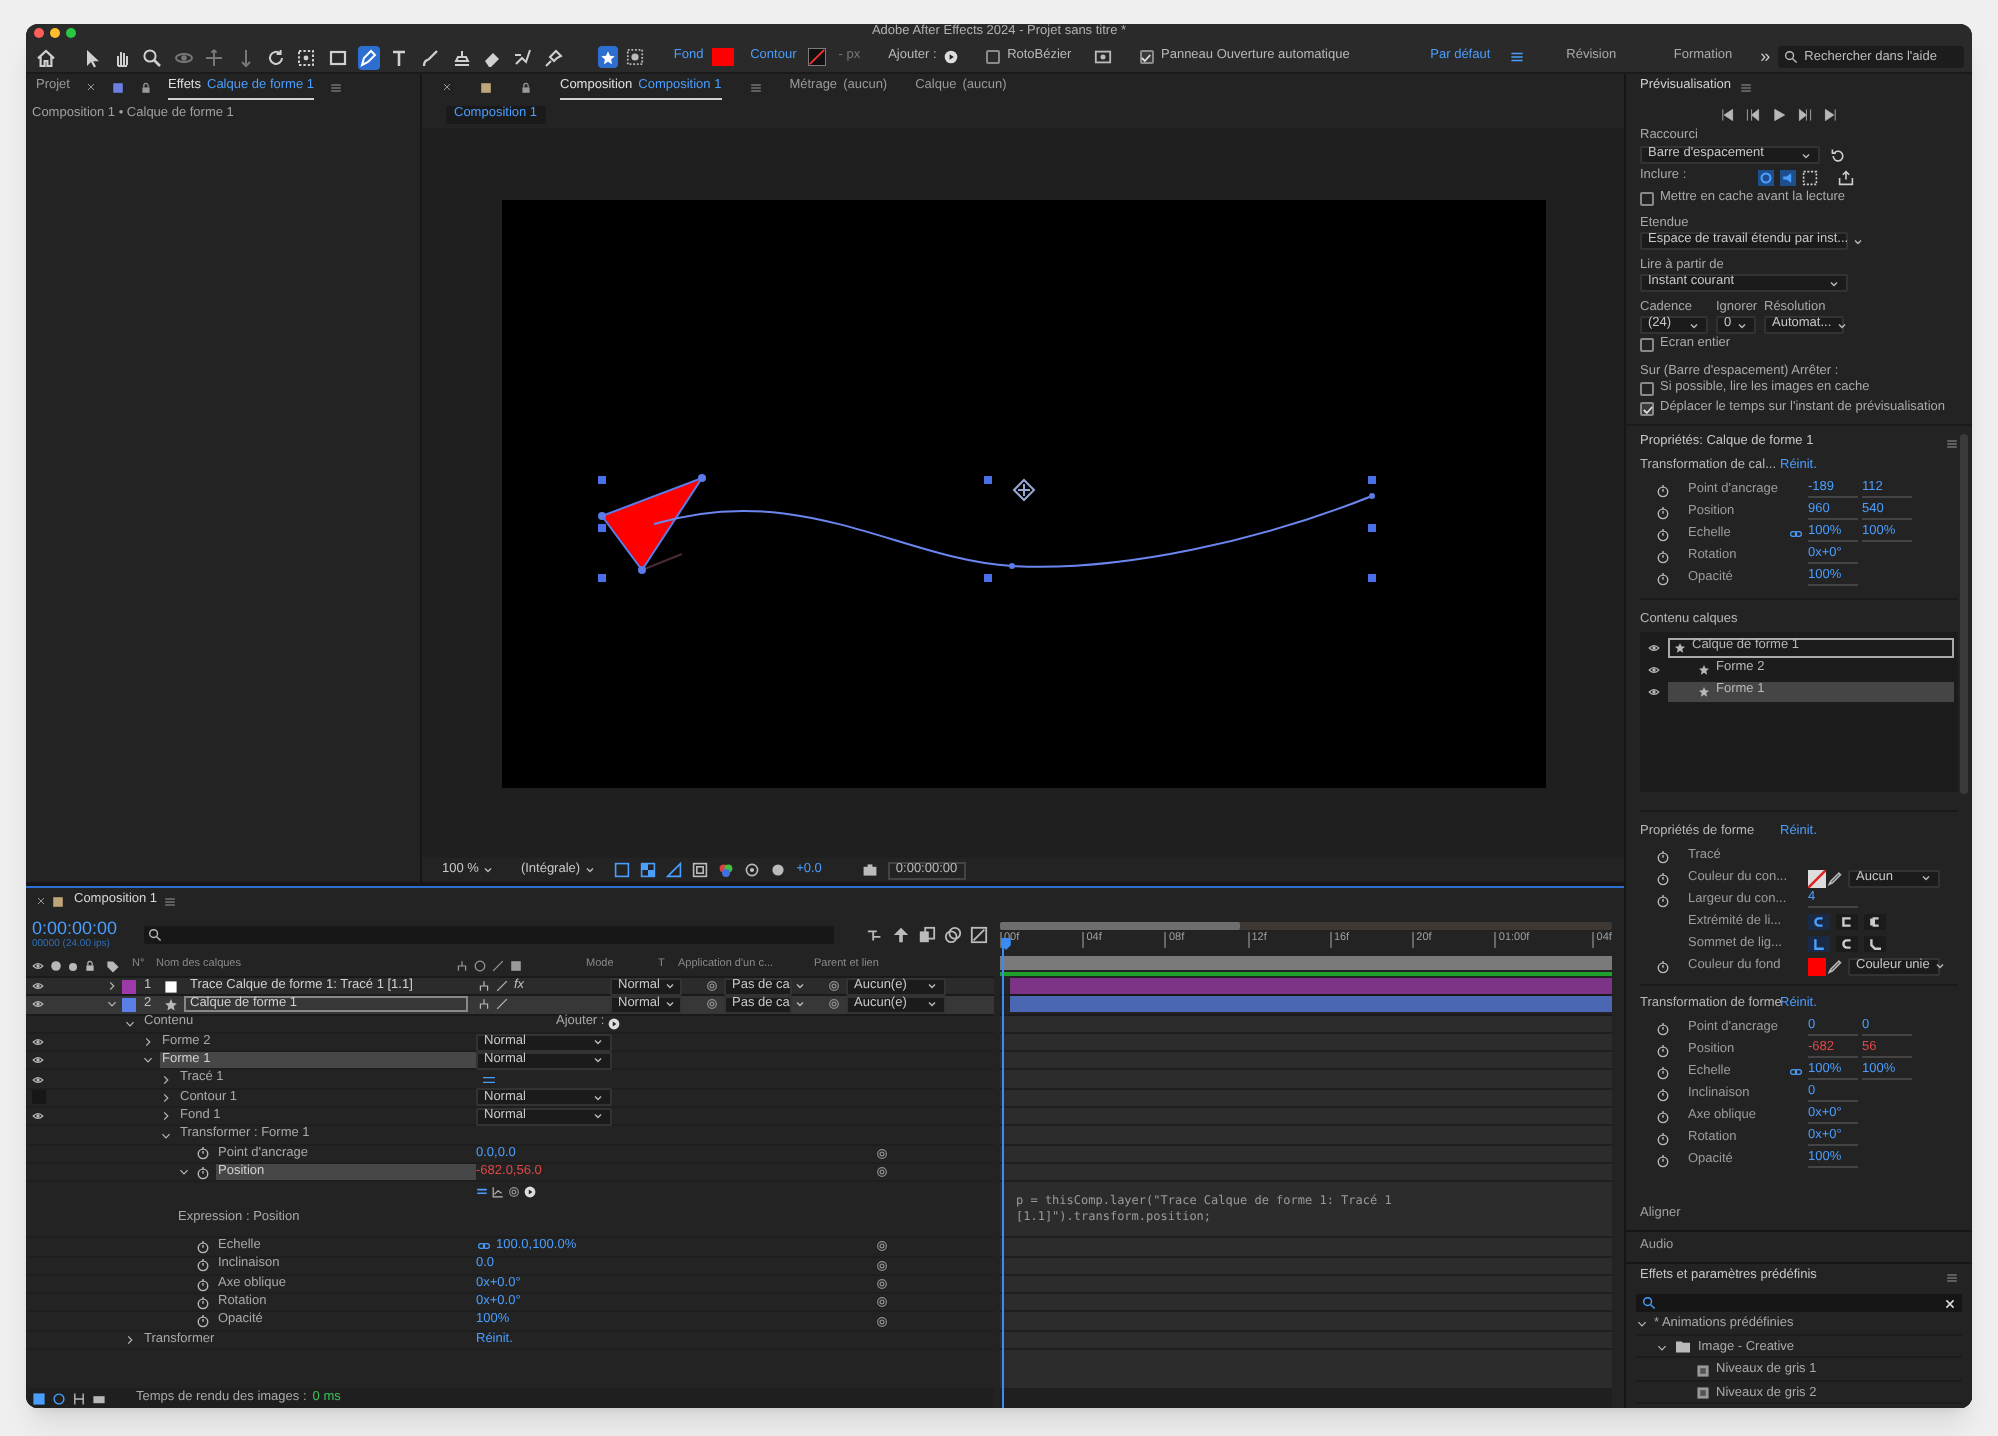  Describe the element at coordinates (1779, 114) in the screenshot. I see `play-icon` at that location.